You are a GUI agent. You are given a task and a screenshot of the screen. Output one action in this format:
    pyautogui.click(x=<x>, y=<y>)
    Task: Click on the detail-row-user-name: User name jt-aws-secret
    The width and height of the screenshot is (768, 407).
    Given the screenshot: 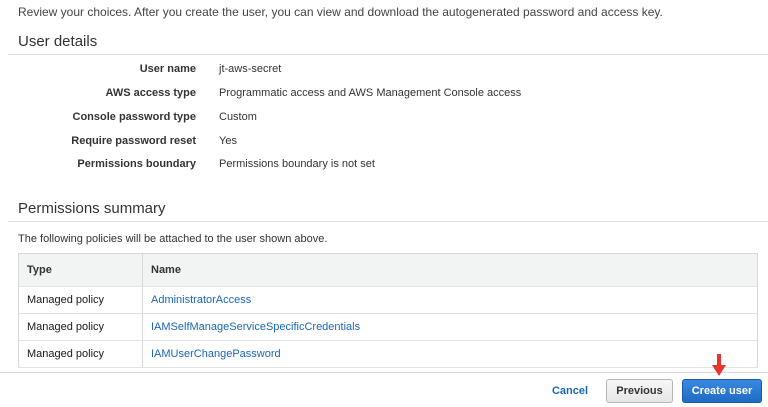 What is the action you would take?
    pyautogui.click(x=384, y=72)
    